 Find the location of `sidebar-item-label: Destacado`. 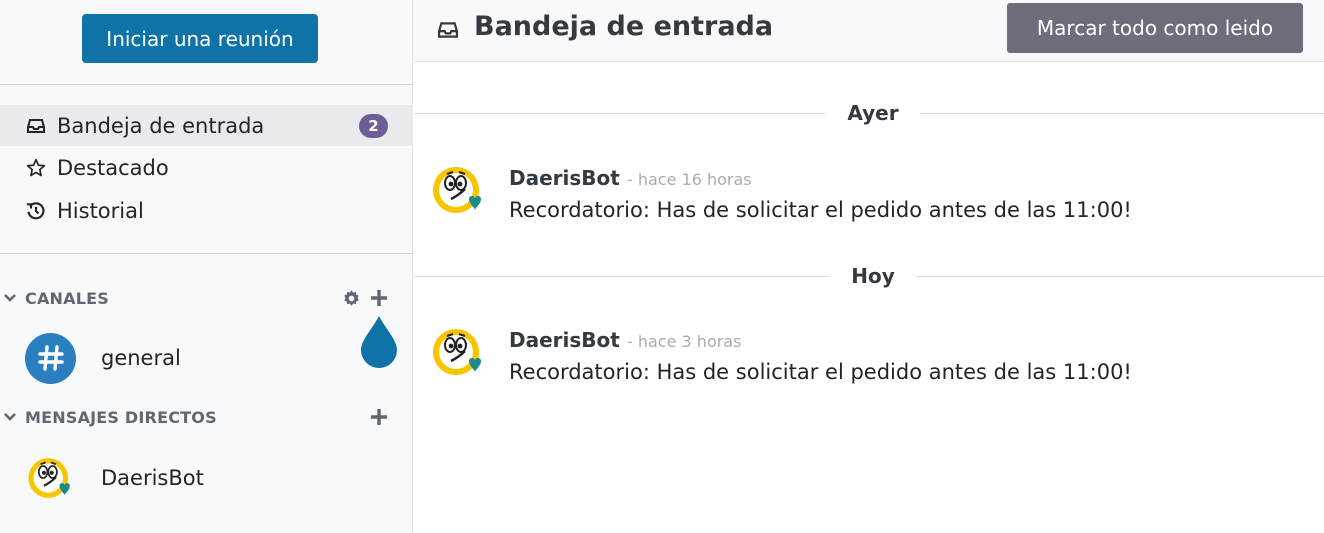

sidebar-item-label: Destacado is located at coordinates (113, 167).